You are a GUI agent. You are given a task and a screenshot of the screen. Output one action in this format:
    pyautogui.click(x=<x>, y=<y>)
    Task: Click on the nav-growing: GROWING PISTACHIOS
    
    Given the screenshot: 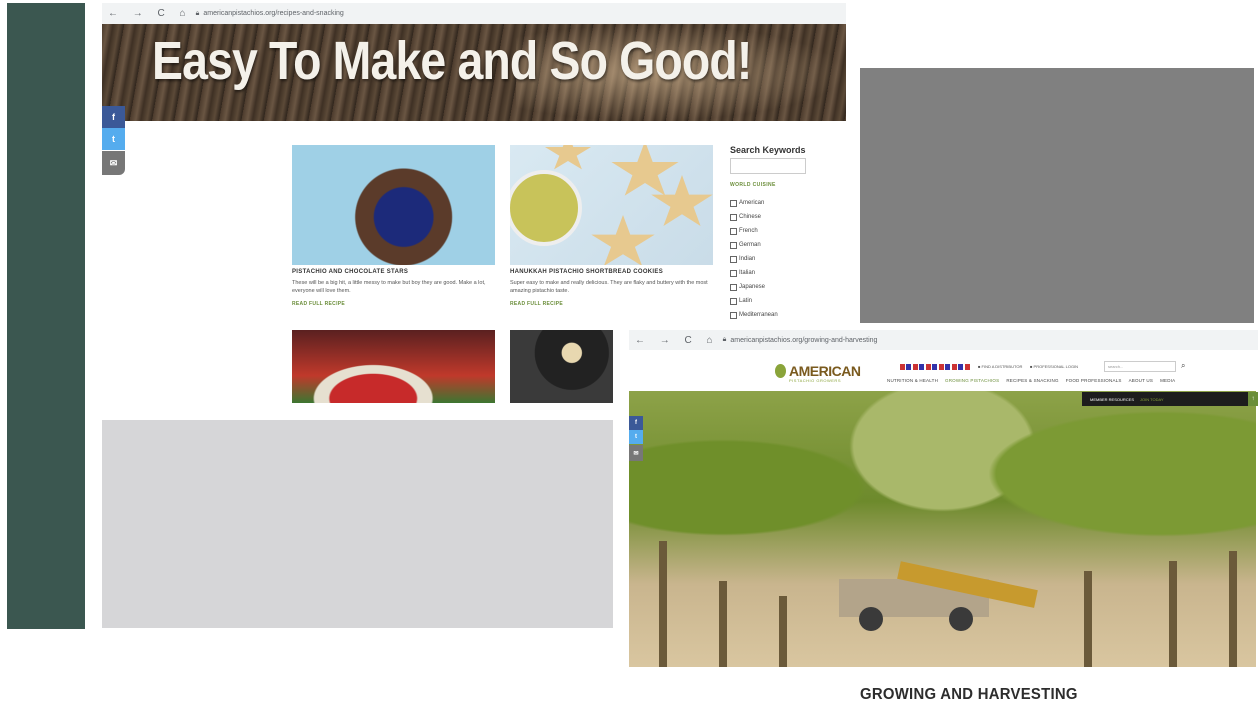 What is the action you would take?
    pyautogui.click(x=972, y=380)
    